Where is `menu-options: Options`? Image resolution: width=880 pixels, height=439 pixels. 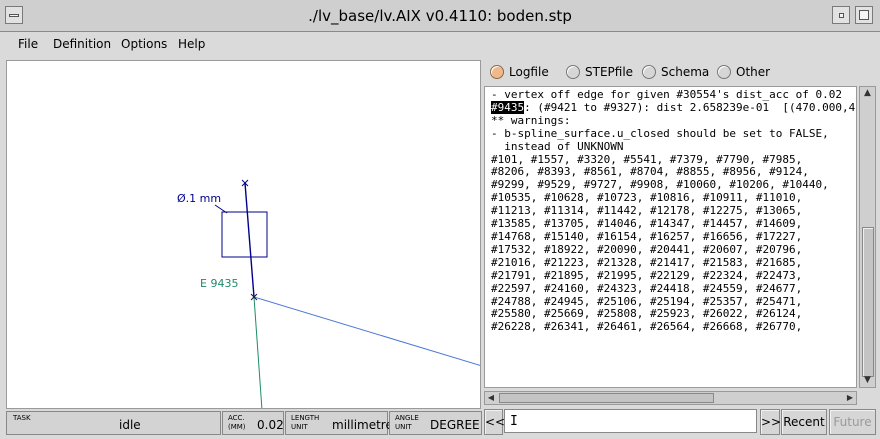 menu-options: Options is located at coordinates (144, 44).